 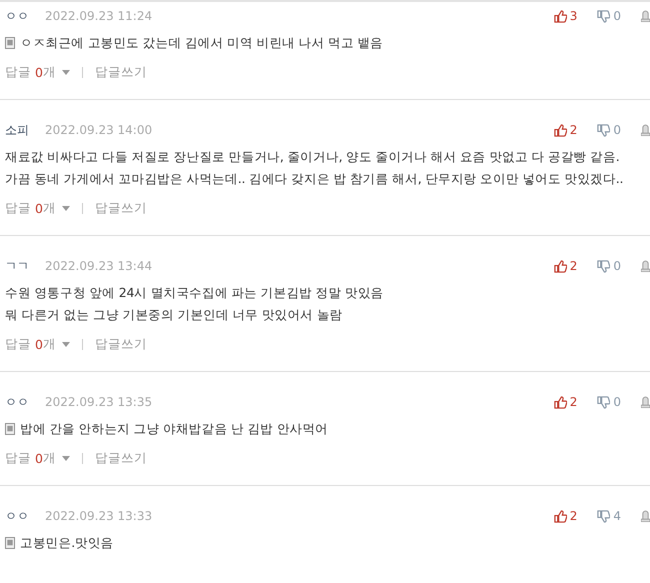 What do you see at coordinates (174, 429) in the screenshot?
I see `comment-text: 밥에 간을 안하는지 그냥 야채밥같음 난 김밥 안사먹어` at bounding box center [174, 429].